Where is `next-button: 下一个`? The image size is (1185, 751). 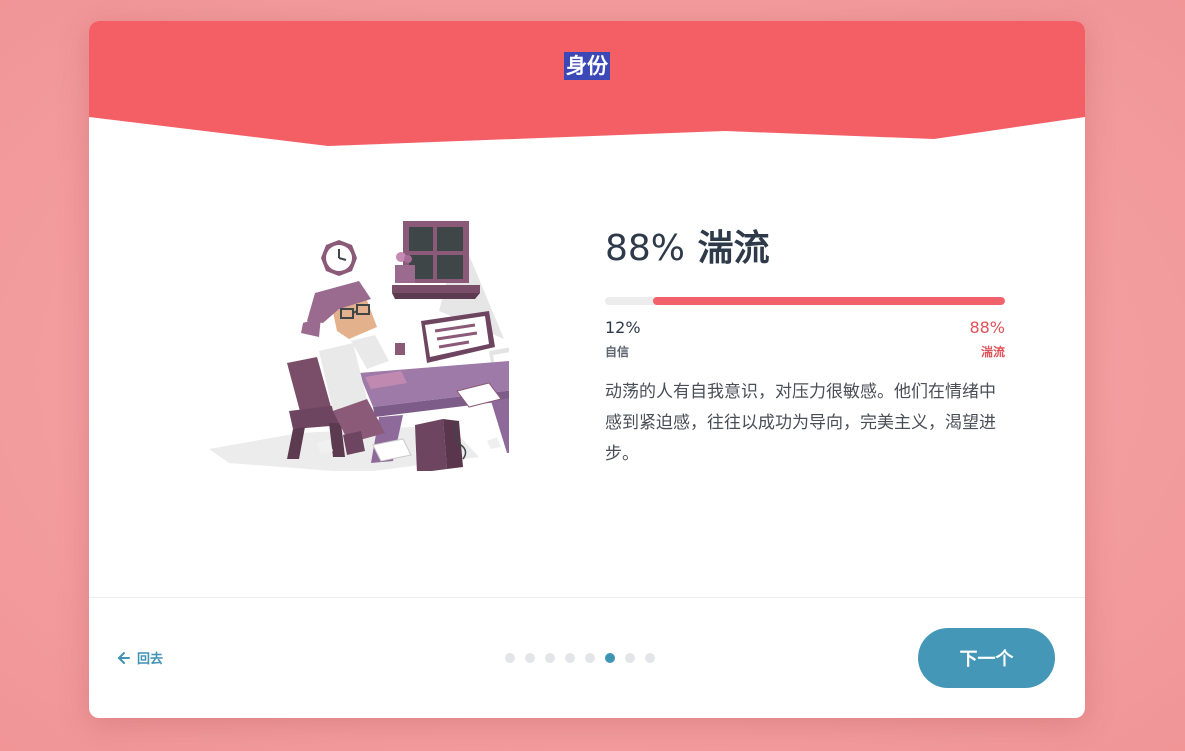
next-button: 下一个 is located at coordinates (986, 658).